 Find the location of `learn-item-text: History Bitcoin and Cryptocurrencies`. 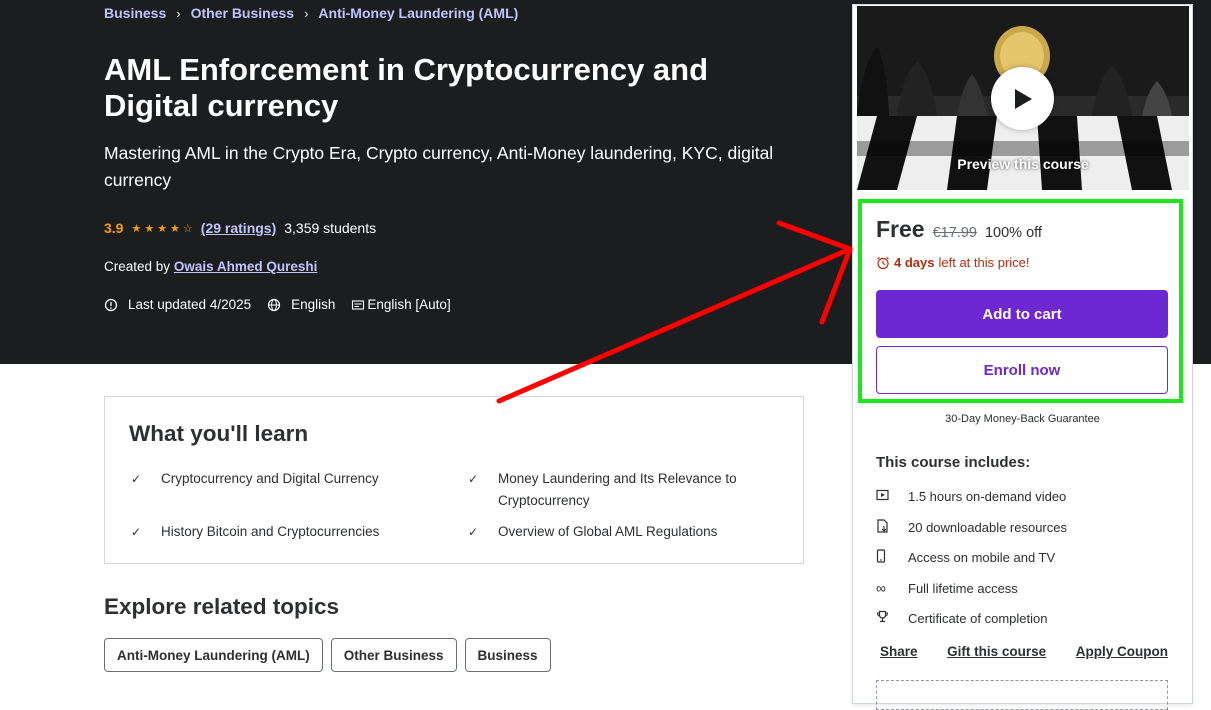

learn-item-text: History Bitcoin and Cryptocurrencies is located at coordinates (270, 531).